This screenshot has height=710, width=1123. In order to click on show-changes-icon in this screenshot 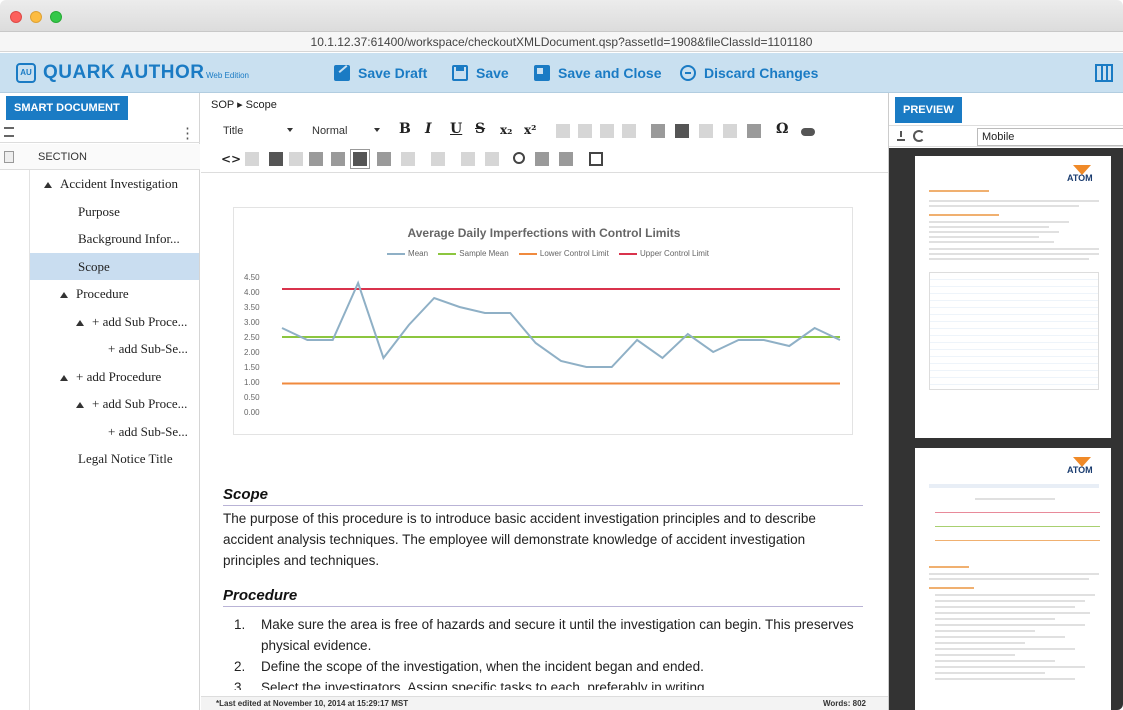, I will do `click(360, 159)`.